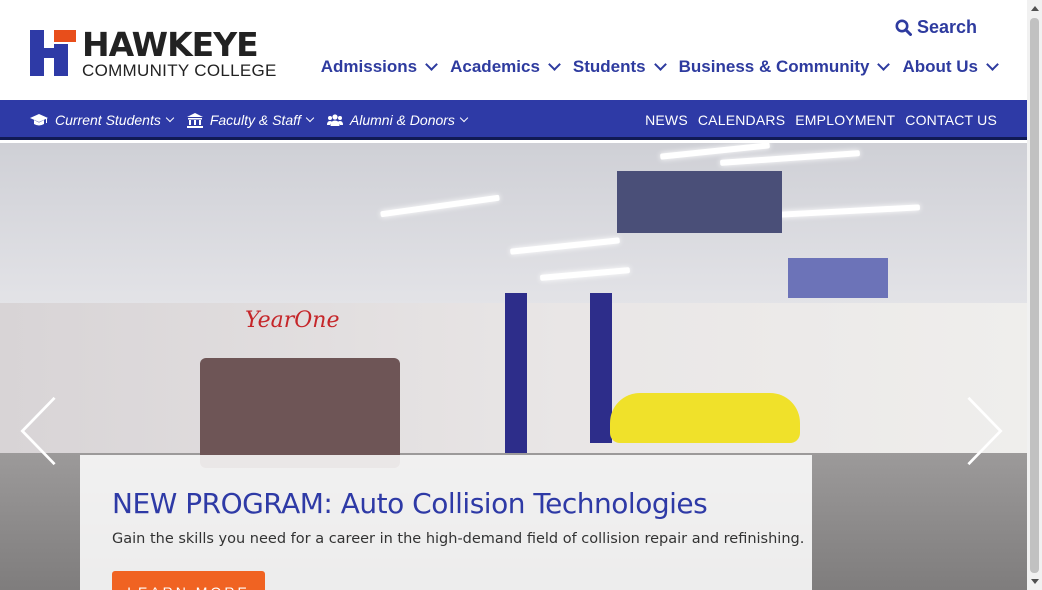 The width and height of the screenshot is (1042, 590). I want to click on scroll-up-icon, so click(1035, 8).